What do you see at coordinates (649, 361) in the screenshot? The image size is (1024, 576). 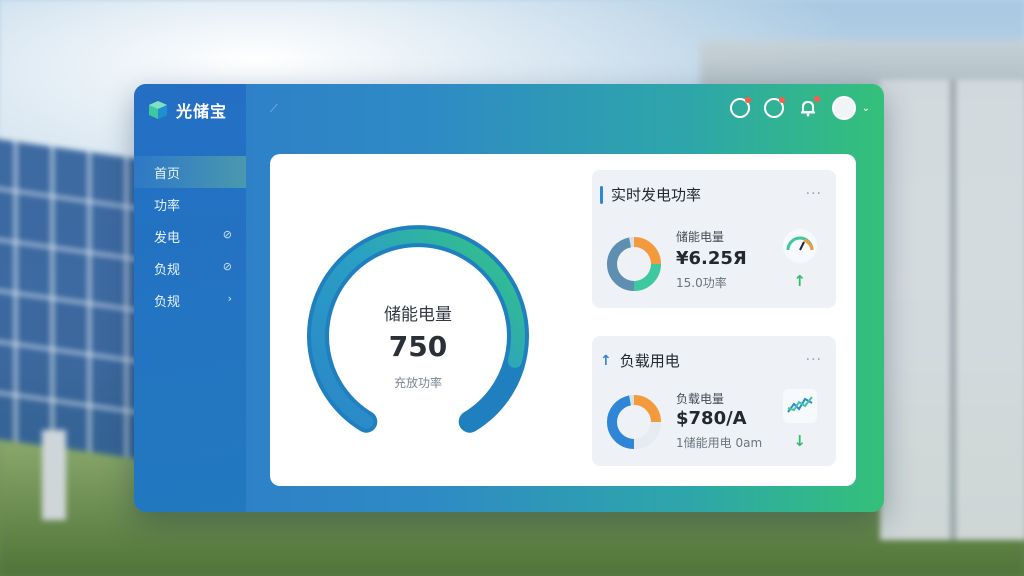 I see `card-title: 负载用电` at bounding box center [649, 361].